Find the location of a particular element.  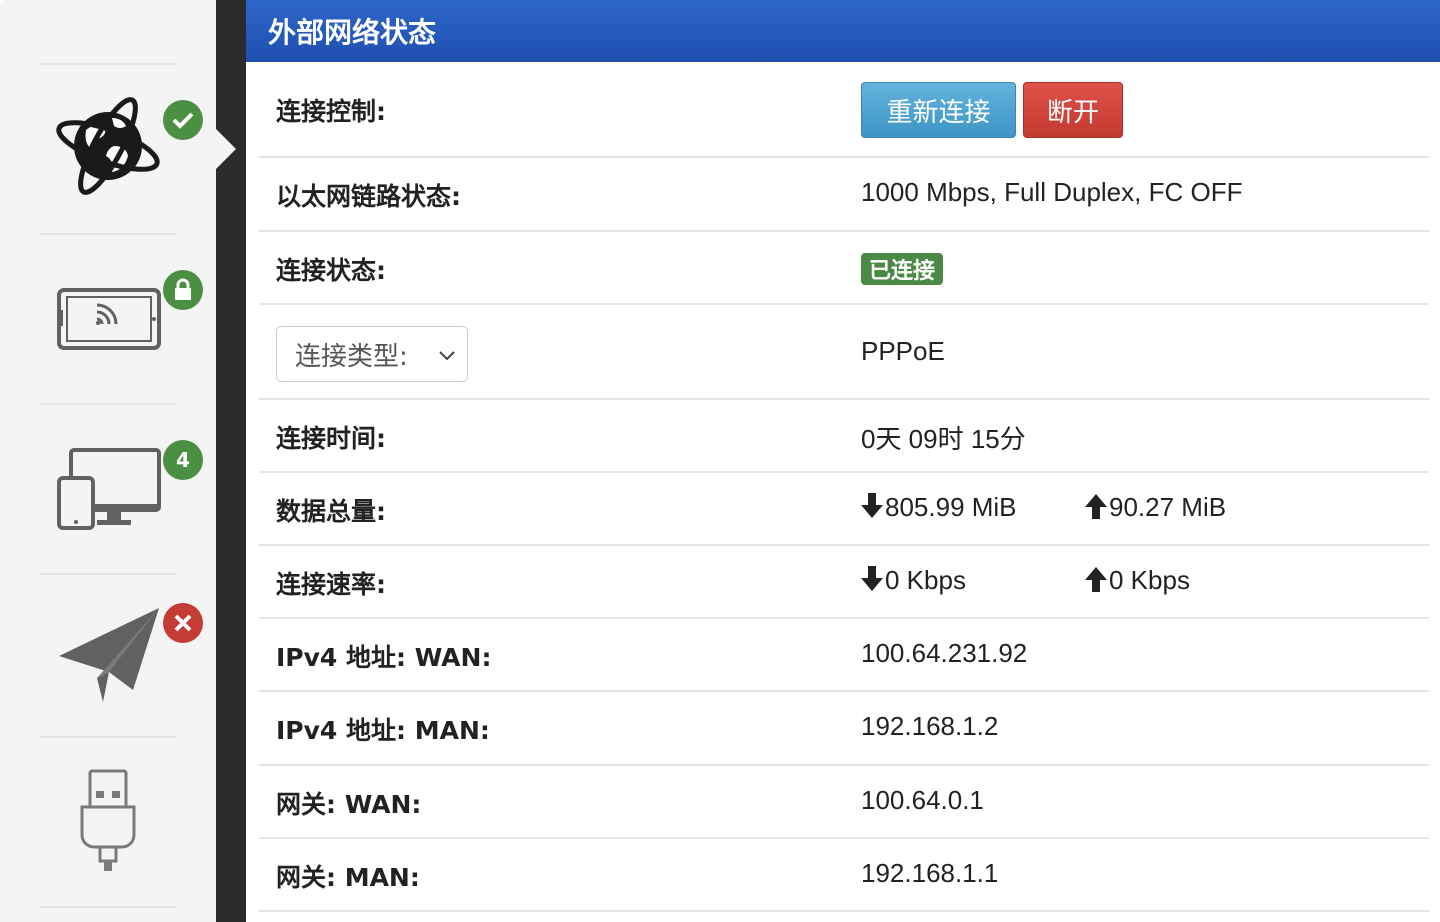

cross-icon is located at coordinates (183, 623).